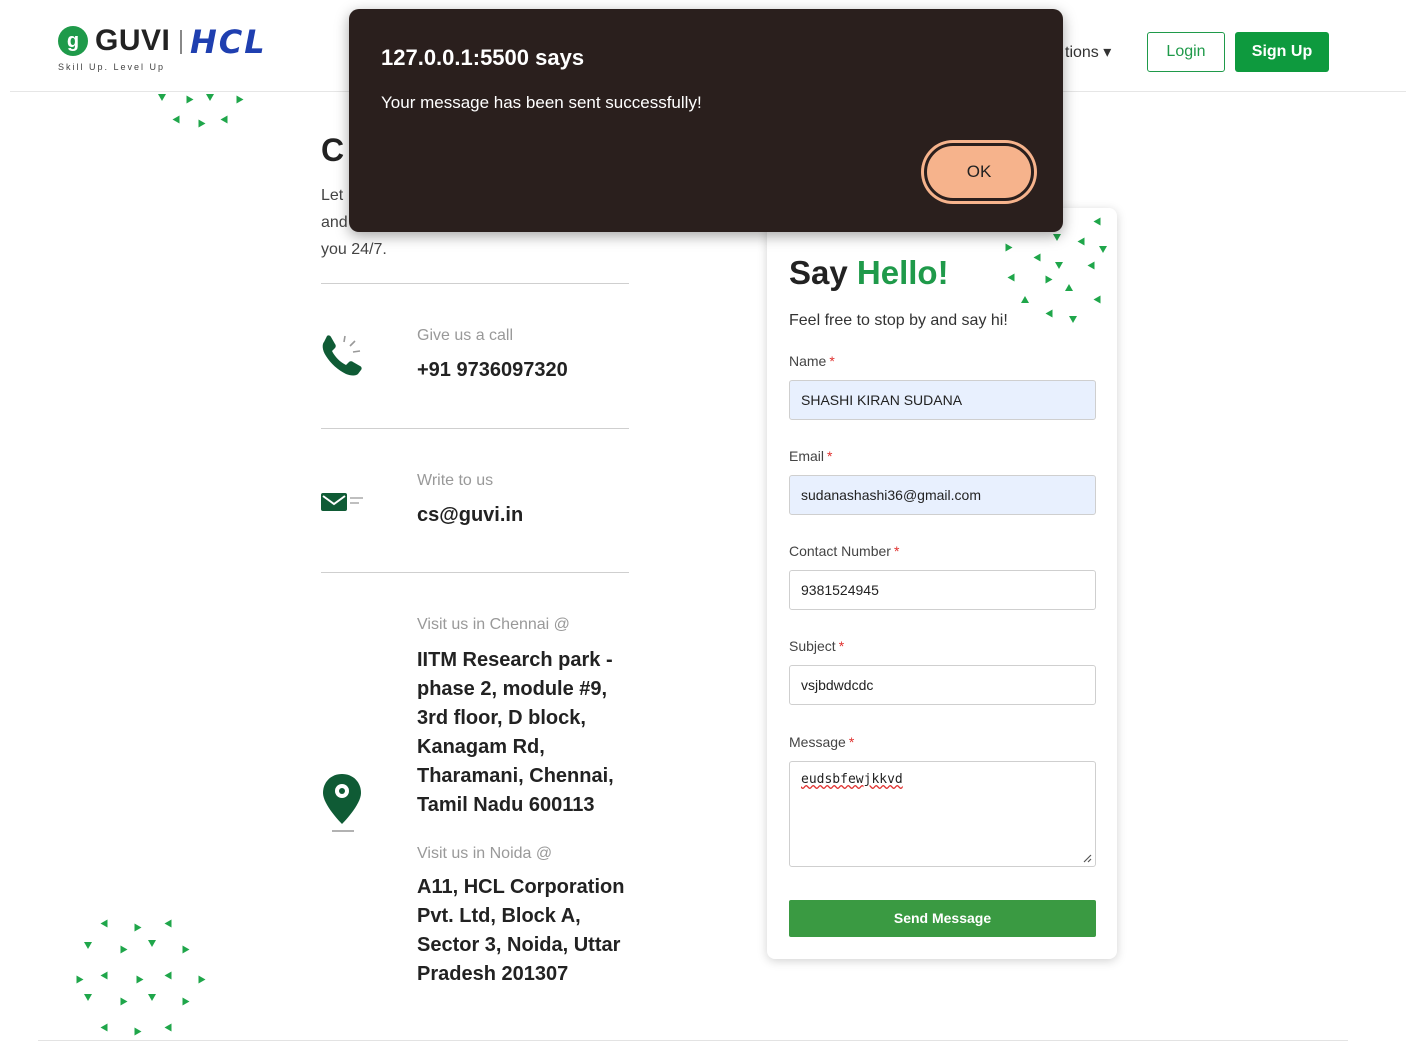 Image resolution: width=1421 pixels, height=1043 pixels. I want to click on mail-icon, so click(344, 504).